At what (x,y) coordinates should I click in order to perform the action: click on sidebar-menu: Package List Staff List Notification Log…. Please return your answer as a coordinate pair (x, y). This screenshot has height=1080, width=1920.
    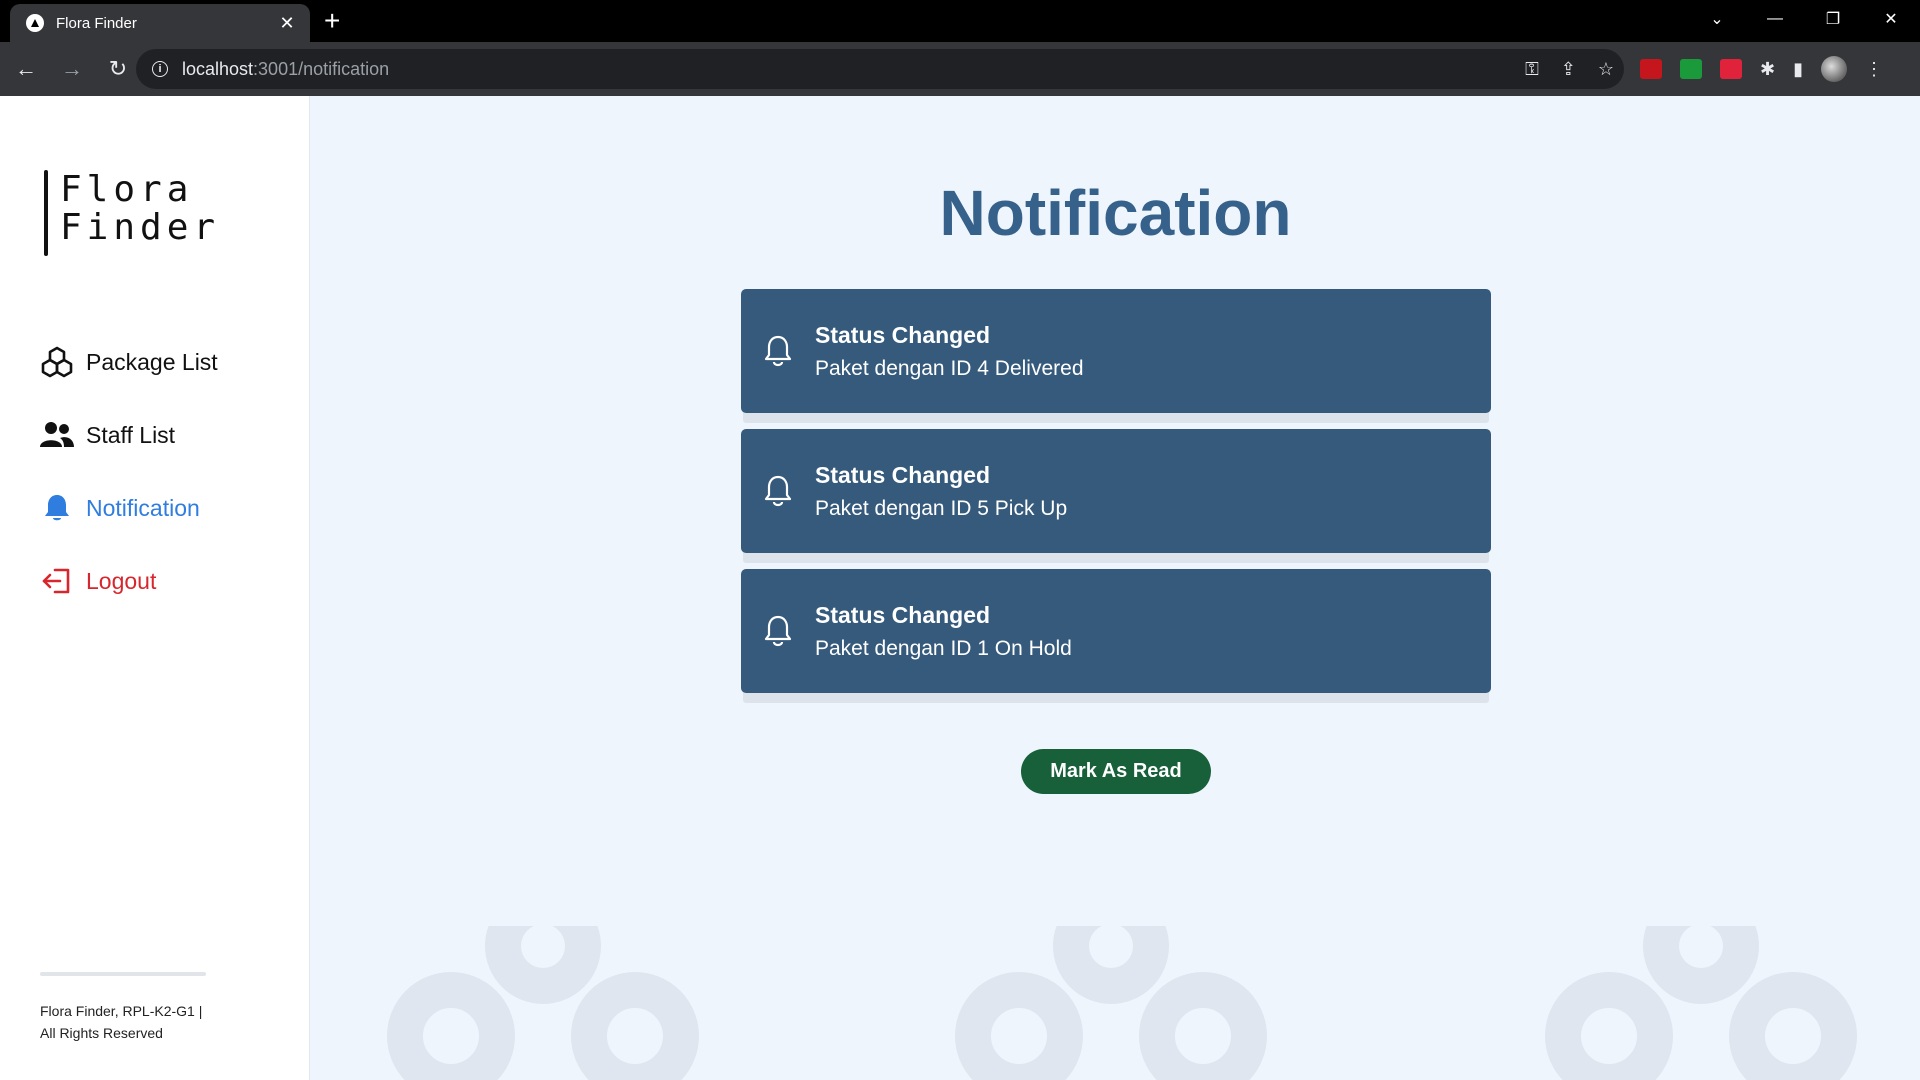
    Looking at the image, I should click on (129, 488).